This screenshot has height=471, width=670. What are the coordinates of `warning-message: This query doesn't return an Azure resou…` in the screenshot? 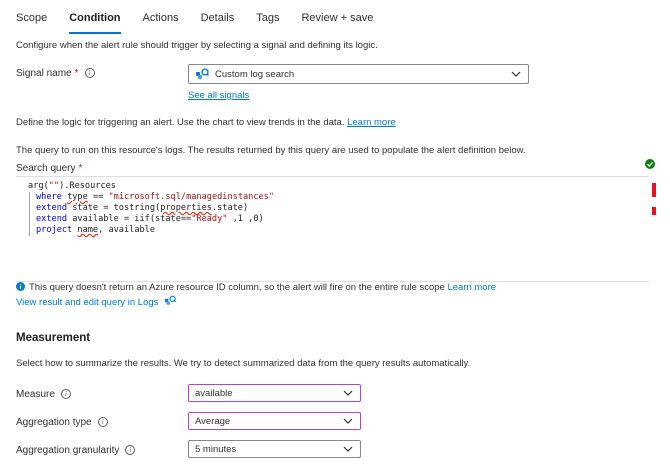 It's located at (256, 287).